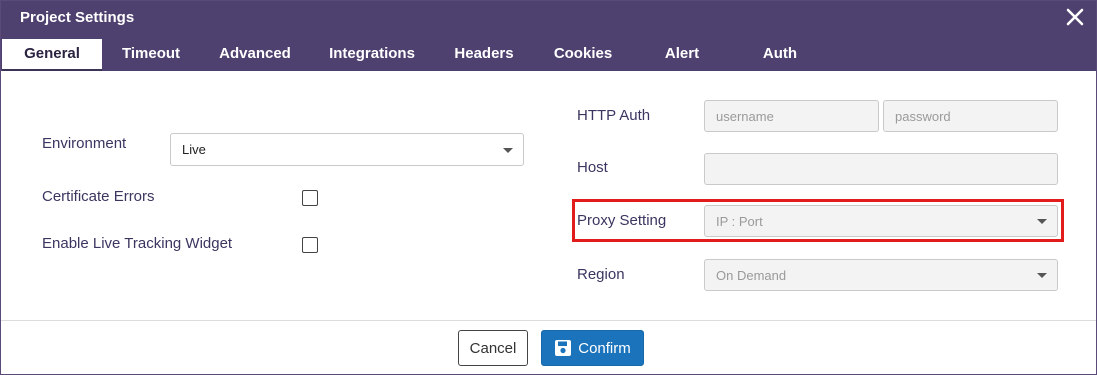  I want to click on save-icon, so click(563, 348).